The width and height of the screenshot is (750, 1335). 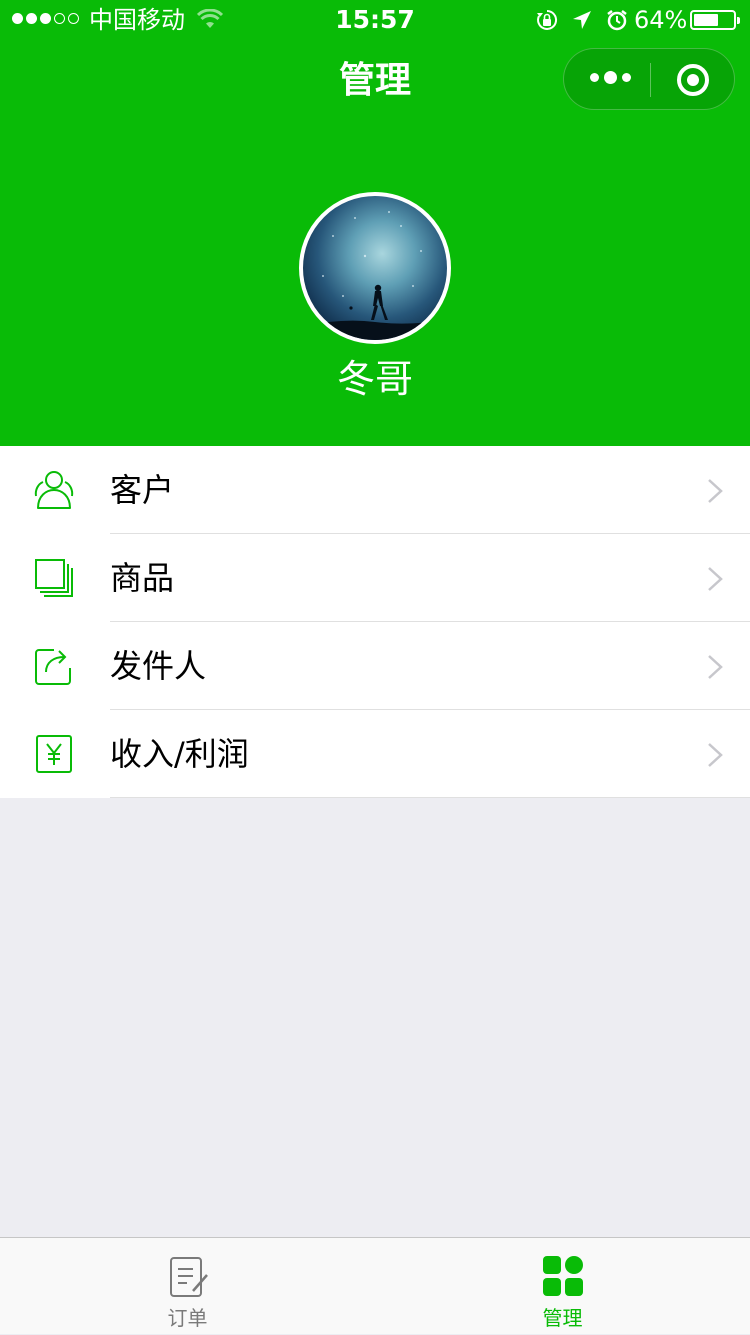 I want to click on rotation-lock-icon, so click(x=547, y=19).